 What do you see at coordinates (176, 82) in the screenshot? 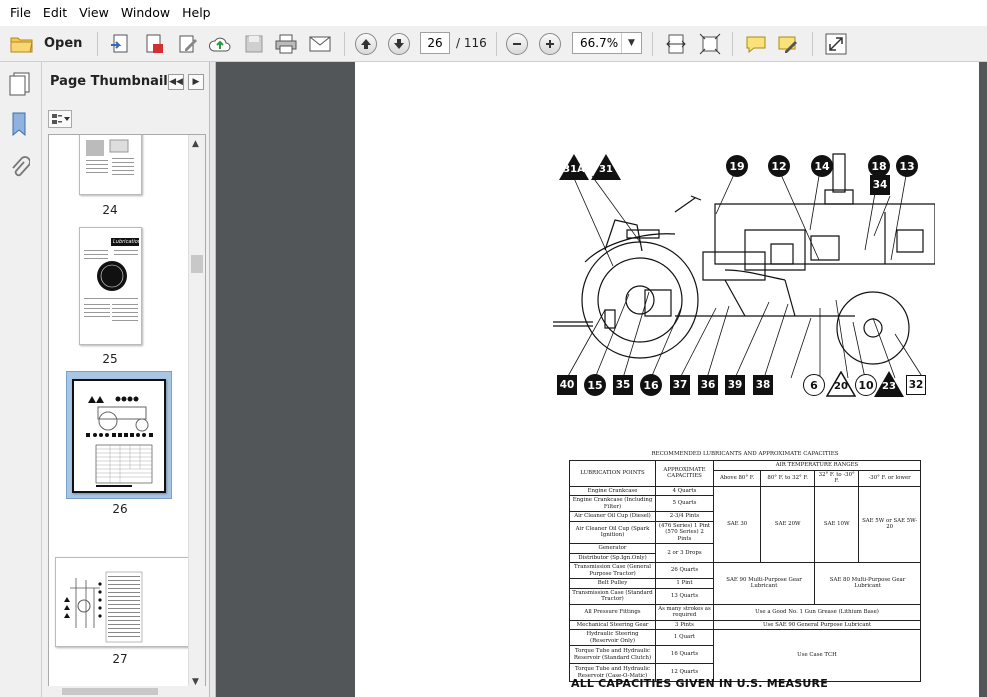
I see `collapse-panel-button: ◀◀` at bounding box center [176, 82].